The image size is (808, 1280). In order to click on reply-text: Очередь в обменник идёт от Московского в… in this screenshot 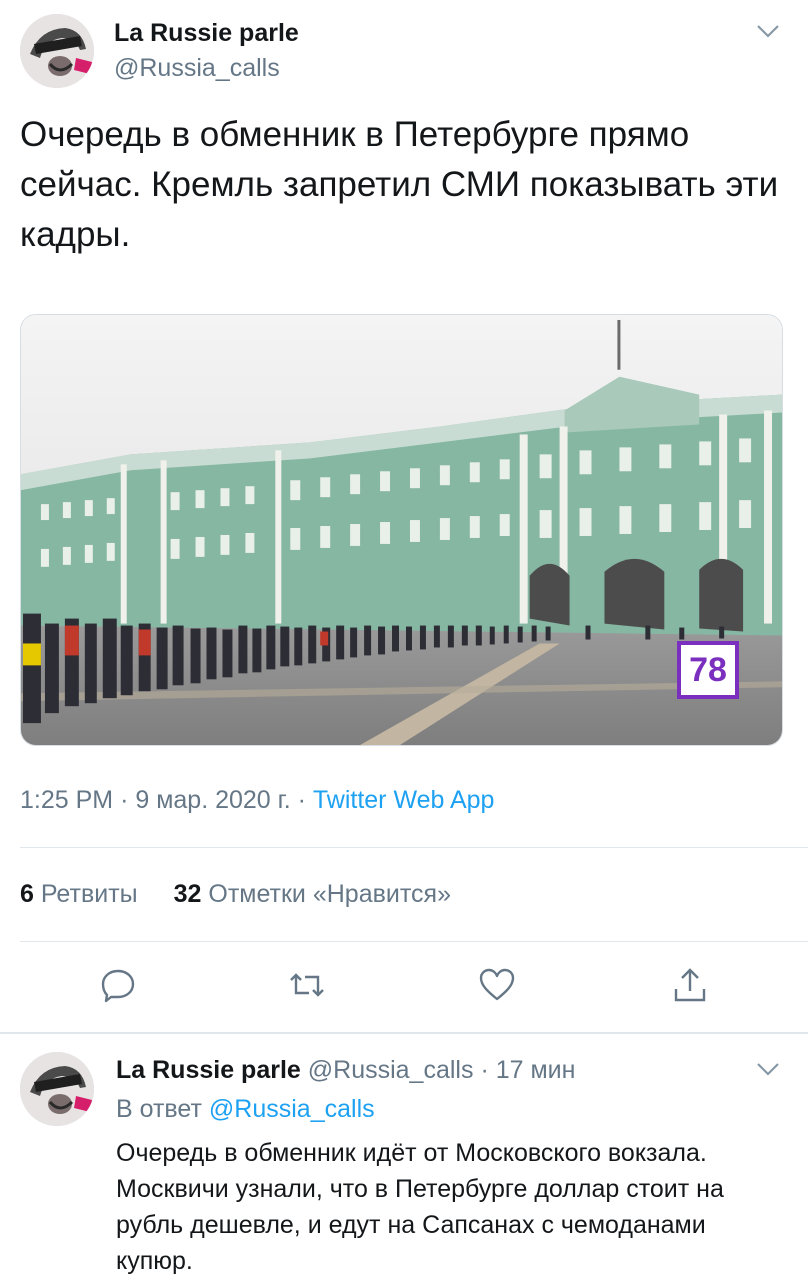, I will do `click(420, 1207)`.